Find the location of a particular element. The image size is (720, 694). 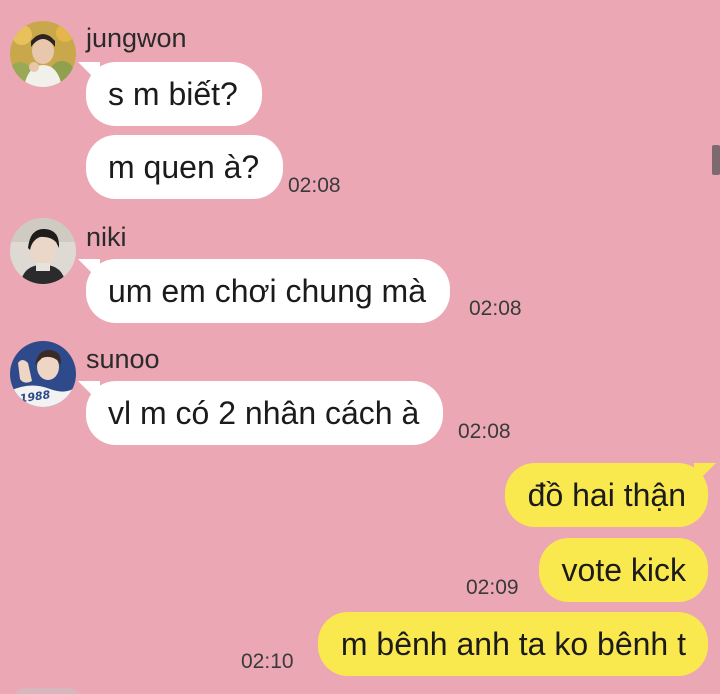

sunoo-message-1: vl m có 2 nhân cách à is located at coordinates (261, 413).